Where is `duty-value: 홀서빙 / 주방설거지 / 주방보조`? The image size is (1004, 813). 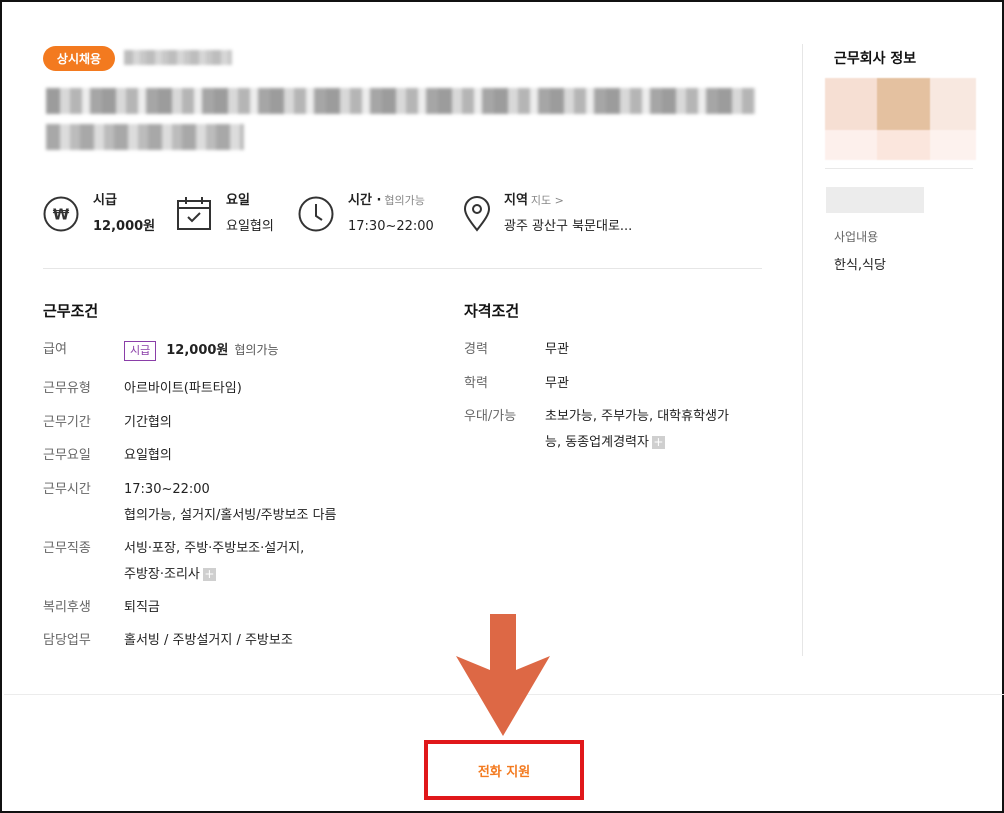 duty-value: 홀서빙 / 주방설거지 / 주방보조 is located at coordinates (208, 640).